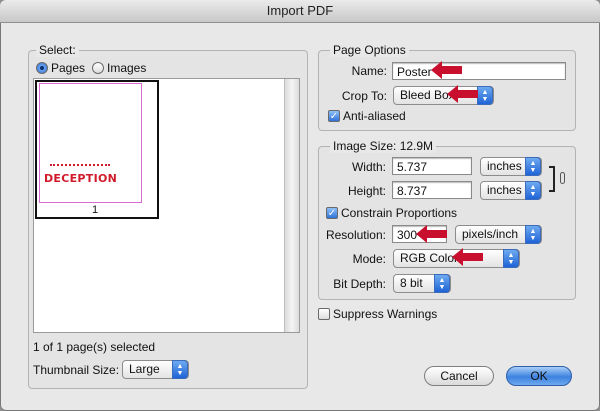 This screenshot has height=411, width=600. I want to click on page-thumbnail-selected: DECEPTION 1, so click(97, 149).